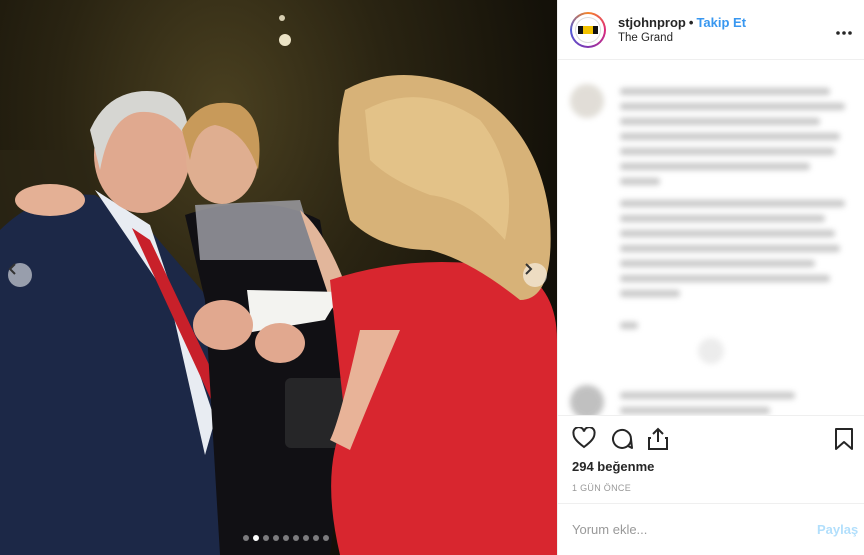 This screenshot has height=555, width=864. What do you see at coordinates (721, 22) in the screenshot?
I see `follow-button: Takip Et` at bounding box center [721, 22].